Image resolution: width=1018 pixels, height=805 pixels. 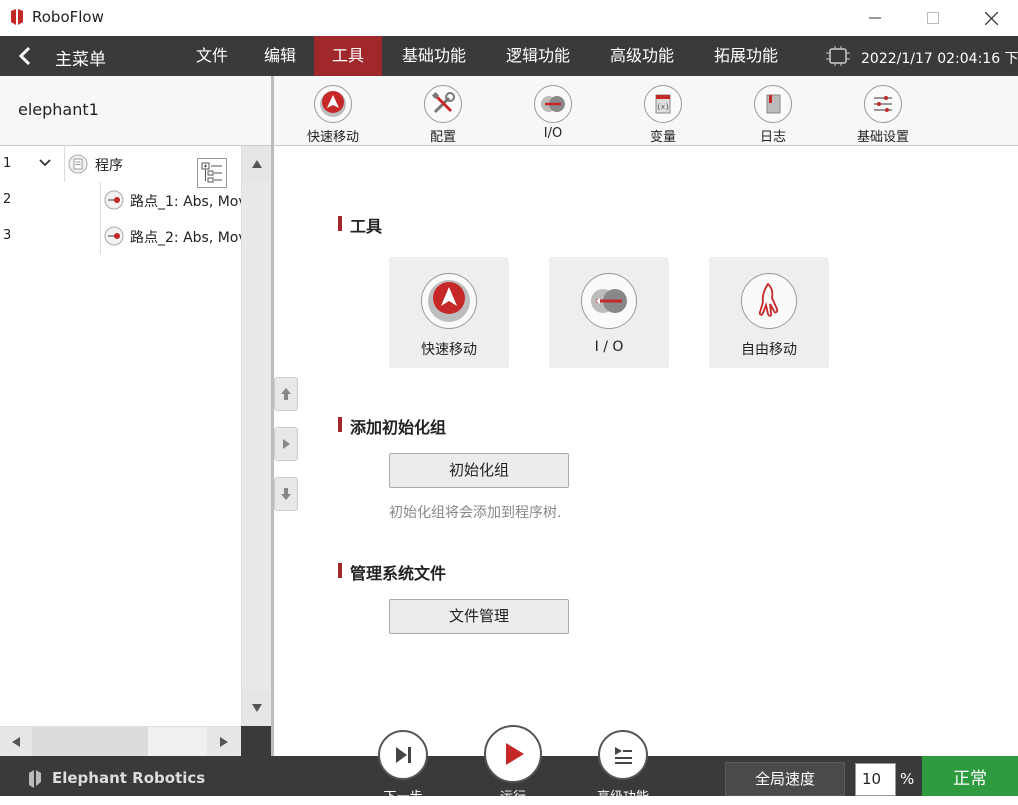 I want to click on toolbar-variables: {x} 变量, so click(x=663, y=111).